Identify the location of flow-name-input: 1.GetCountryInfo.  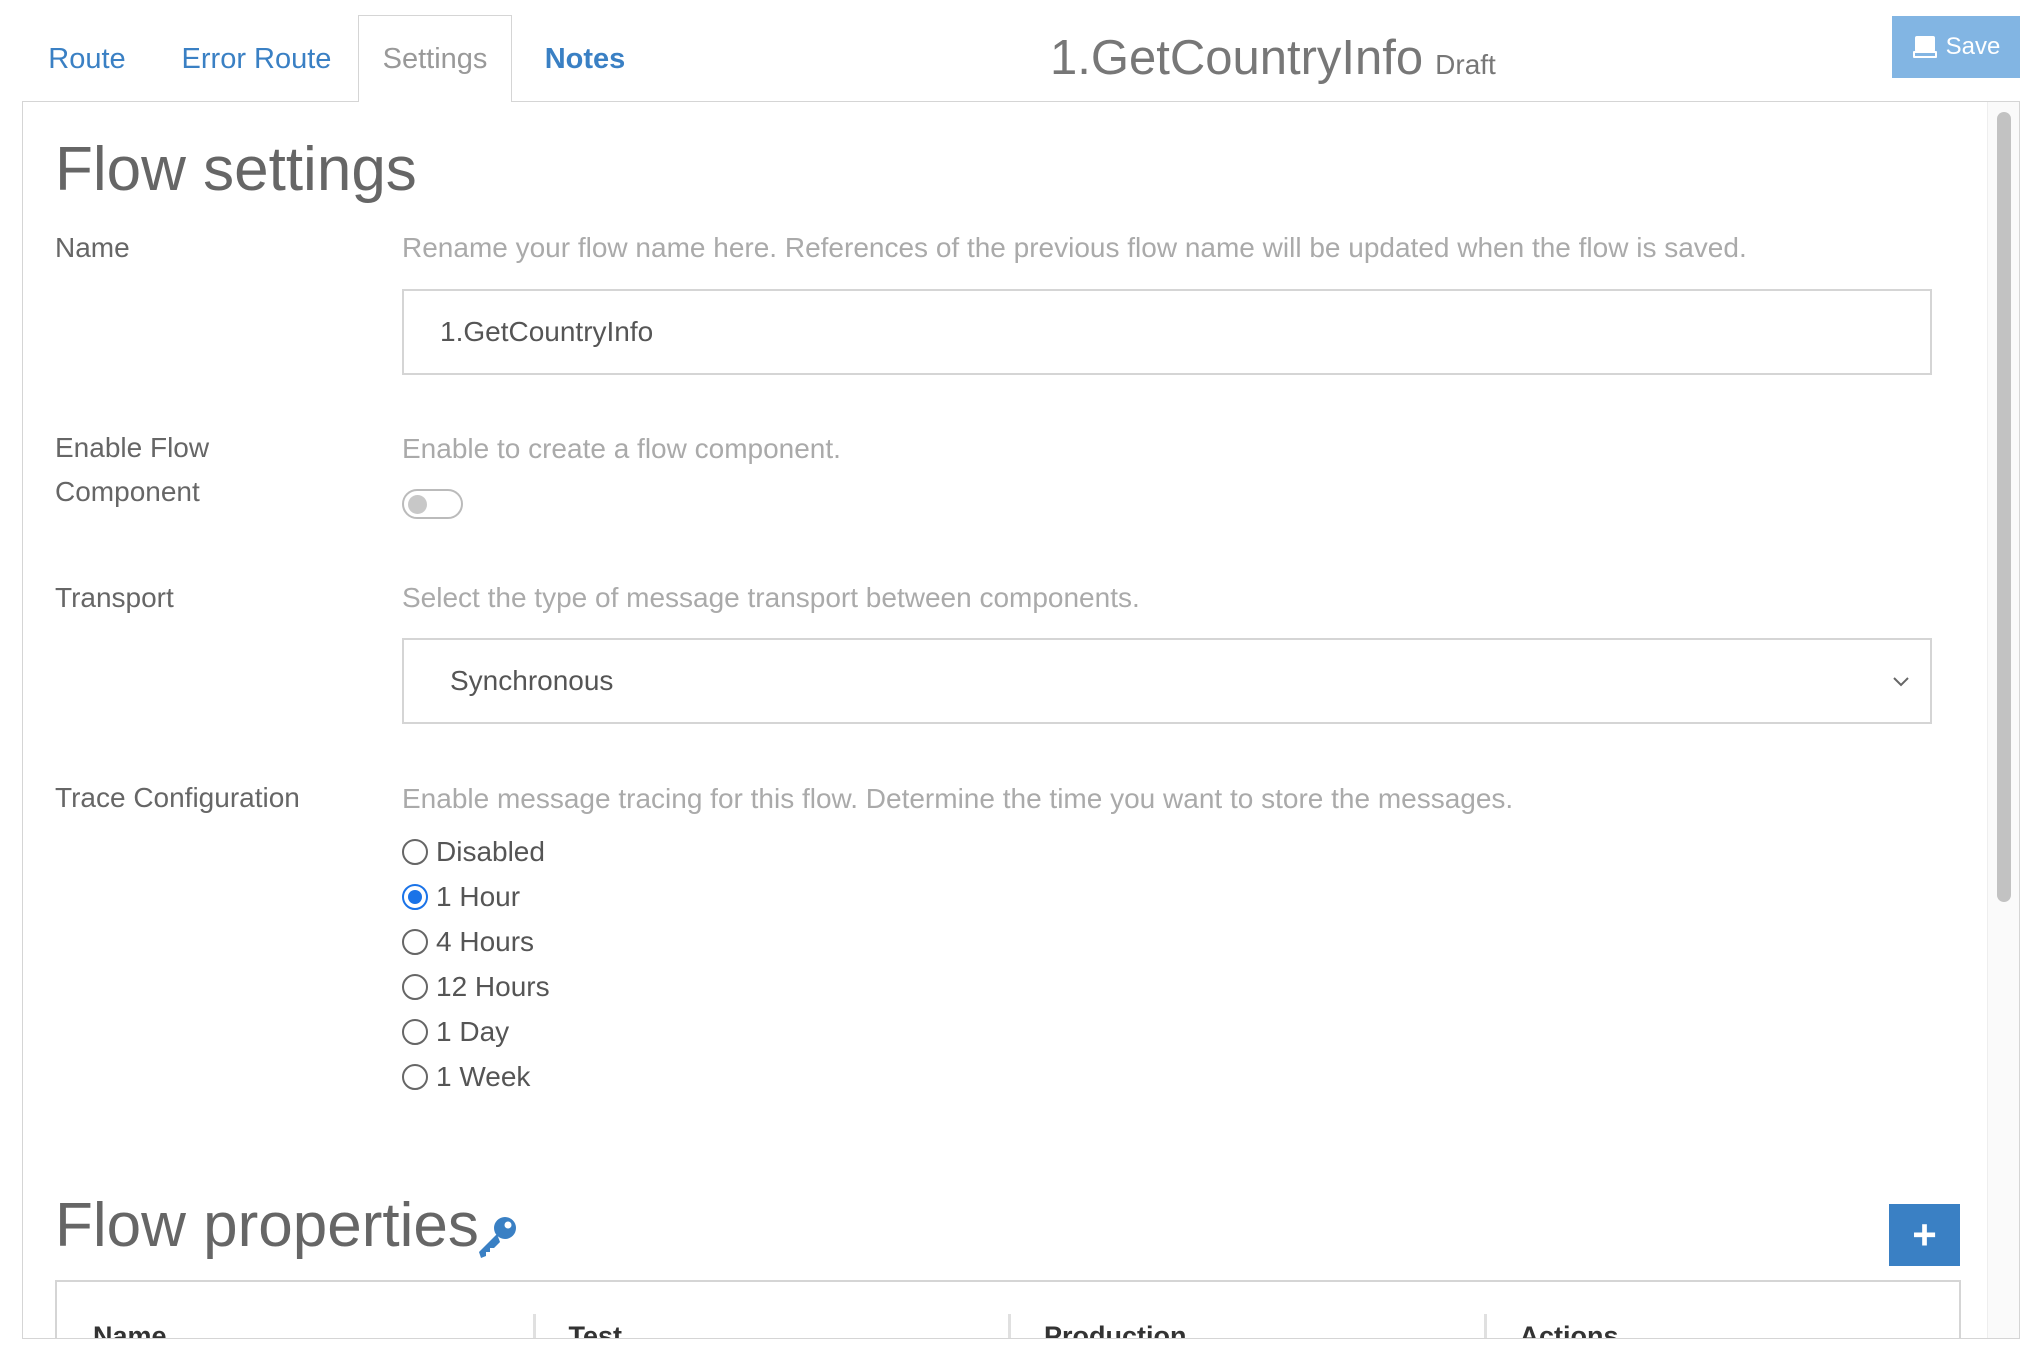
(1167, 332).